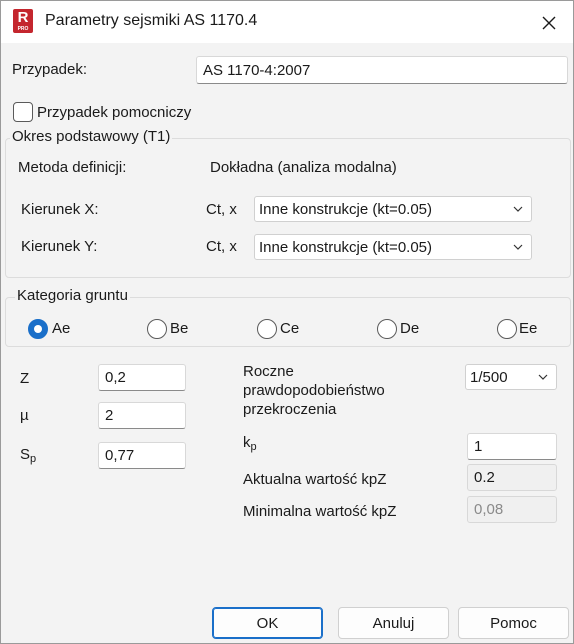  What do you see at coordinates (346, 209) in the screenshot?
I see `direction-x-value: Inne konstrukcje (kt=0.05)` at bounding box center [346, 209].